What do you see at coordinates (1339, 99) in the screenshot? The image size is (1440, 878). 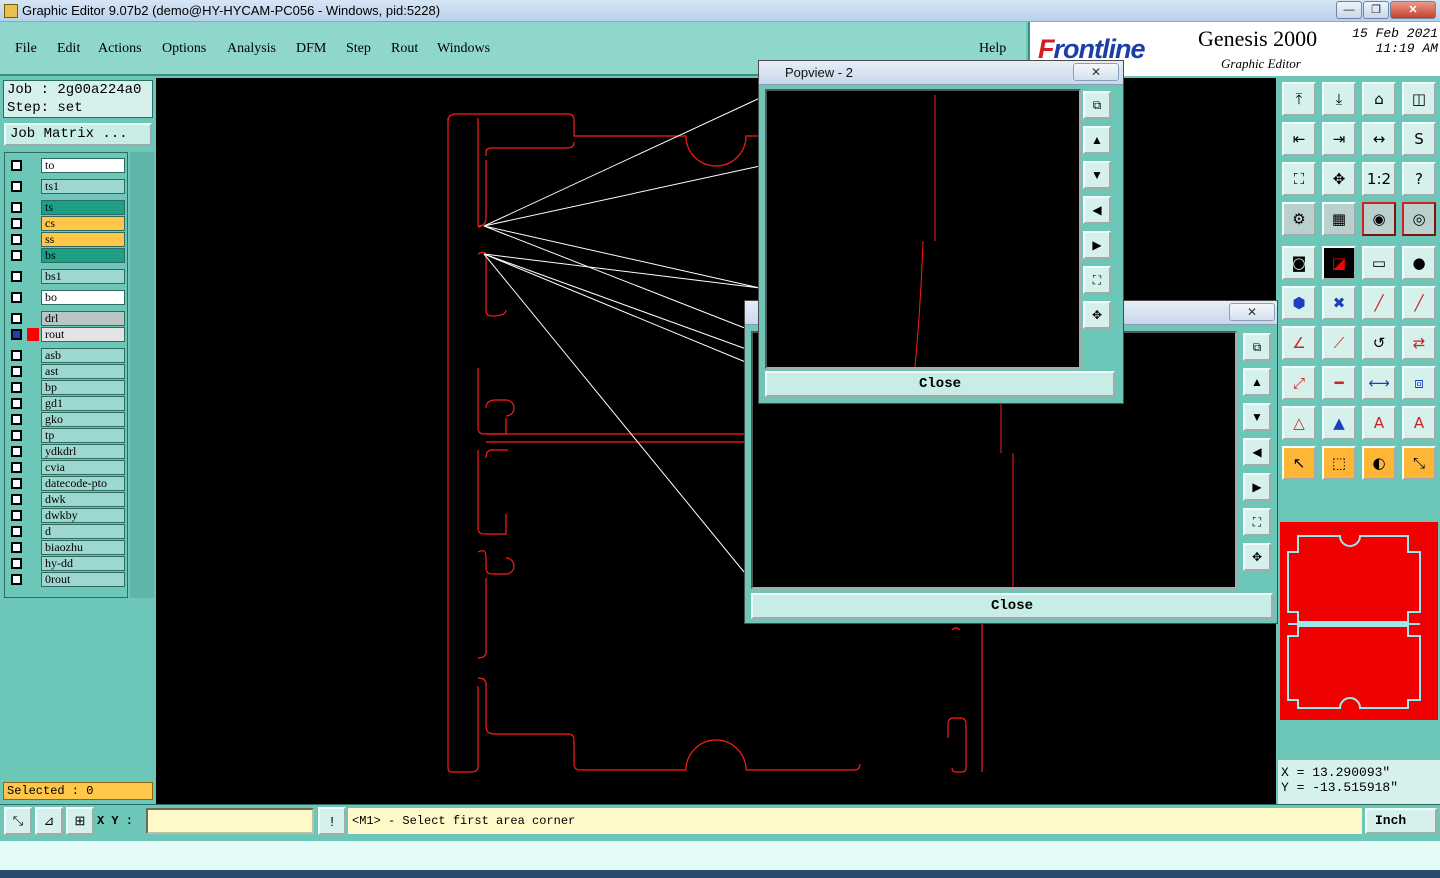 I see `pan-down-icon: ⤓` at bounding box center [1339, 99].